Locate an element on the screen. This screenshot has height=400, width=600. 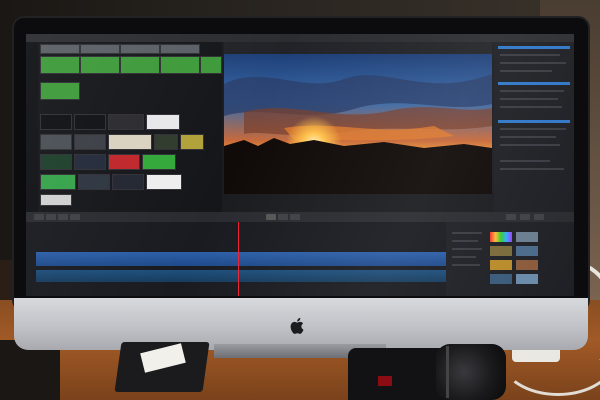
effects-browser is located at coordinates (510, 259).